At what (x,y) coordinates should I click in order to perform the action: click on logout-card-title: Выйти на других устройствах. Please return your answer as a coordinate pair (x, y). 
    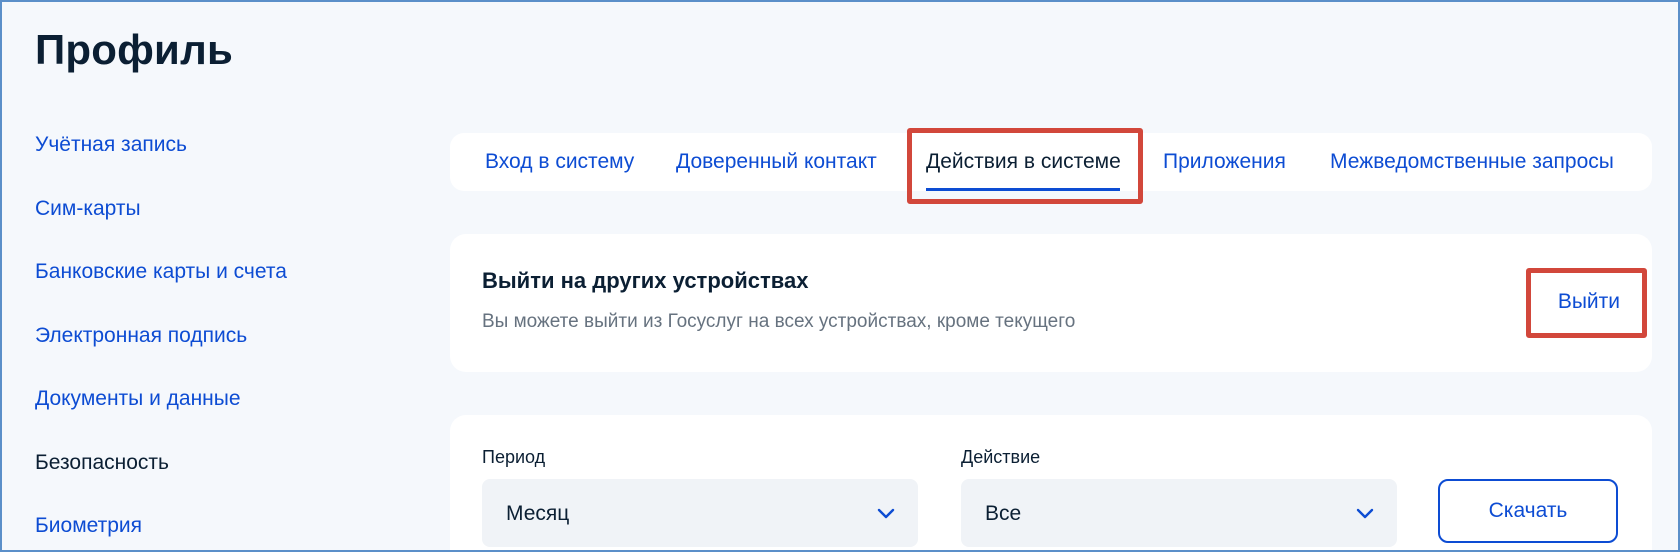
    Looking at the image, I should click on (645, 280).